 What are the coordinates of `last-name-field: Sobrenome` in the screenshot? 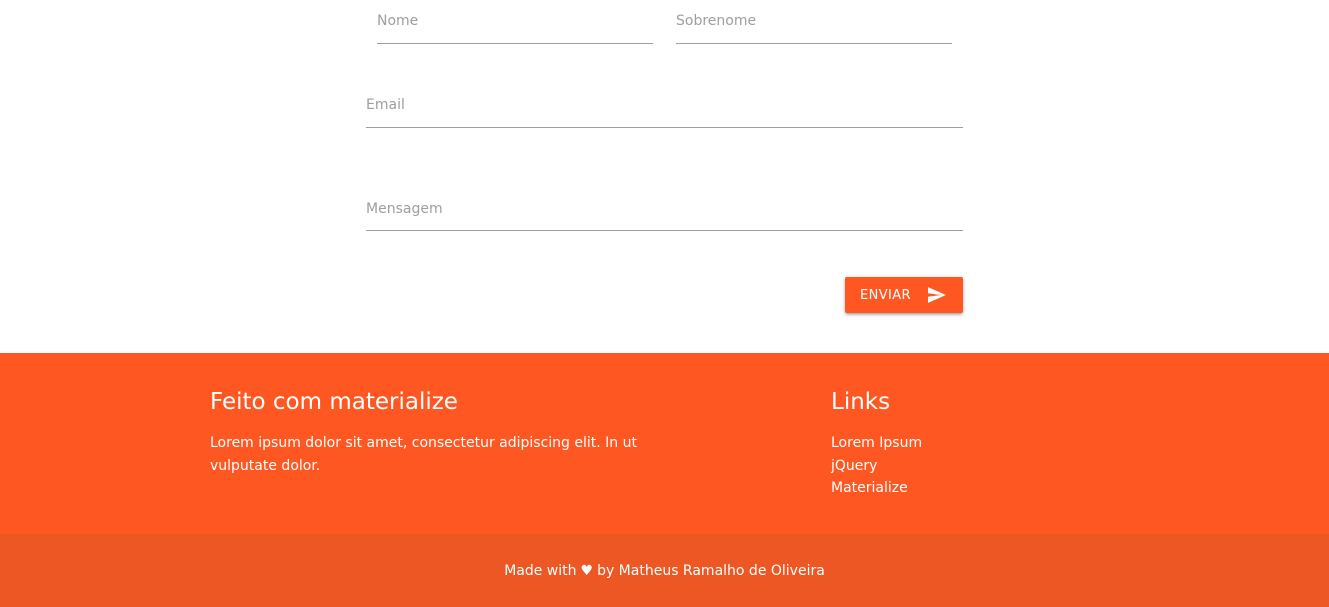 It's located at (814, 22).